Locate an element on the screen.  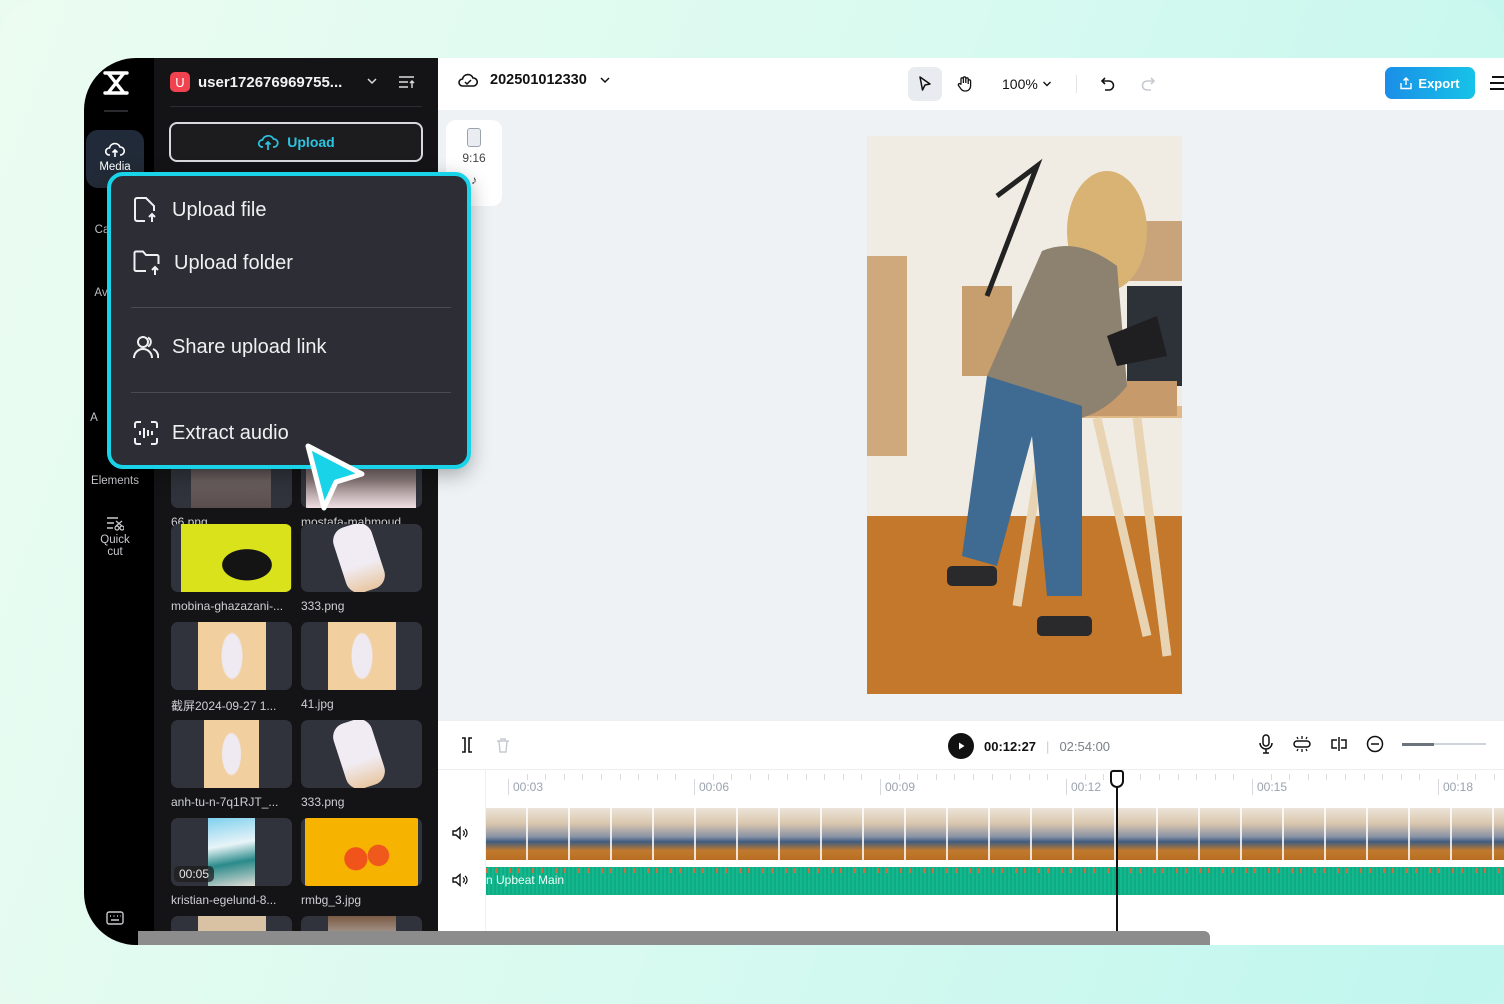
canvas-tools: 100% is located at coordinates (1036, 84).